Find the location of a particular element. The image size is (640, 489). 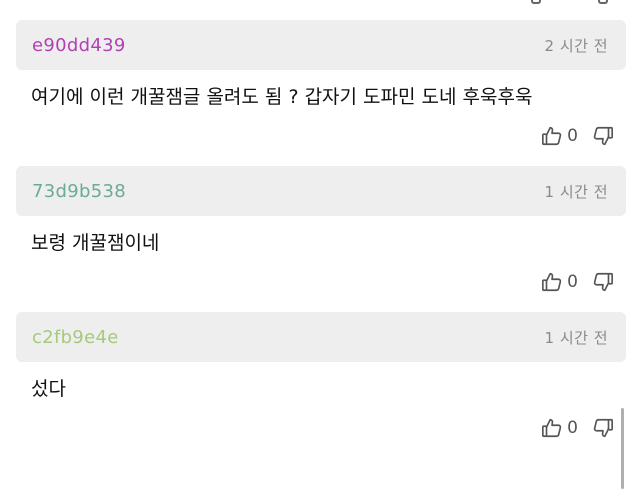

comment-header: c2fb9e4e 1 시간 전 is located at coordinates (321, 337).